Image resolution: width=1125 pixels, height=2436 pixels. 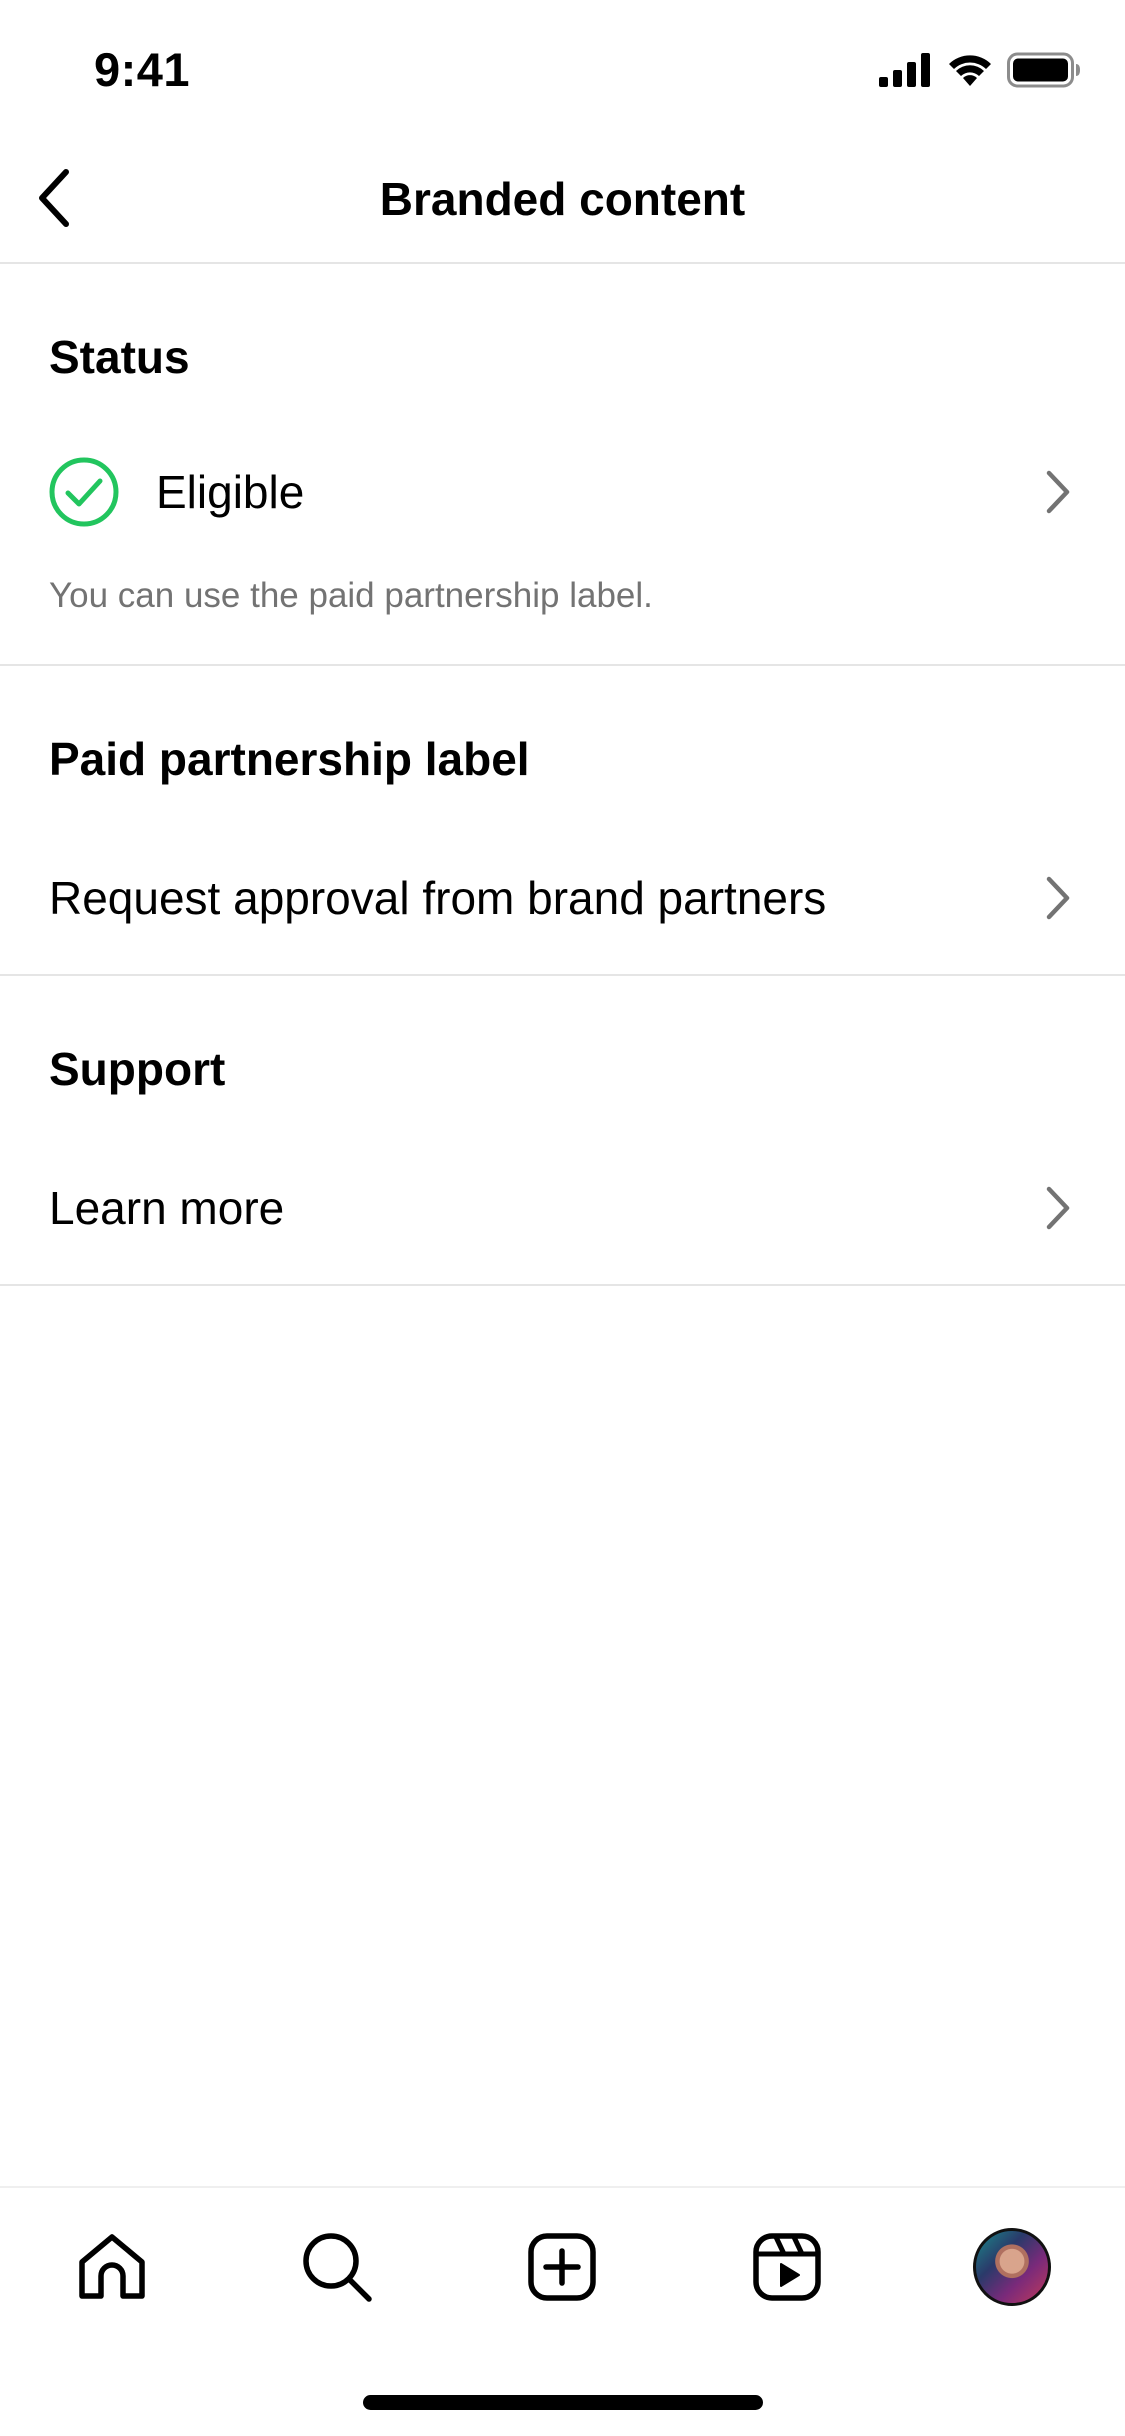 What do you see at coordinates (970, 70) in the screenshot?
I see `wifi-icon` at bounding box center [970, 70].